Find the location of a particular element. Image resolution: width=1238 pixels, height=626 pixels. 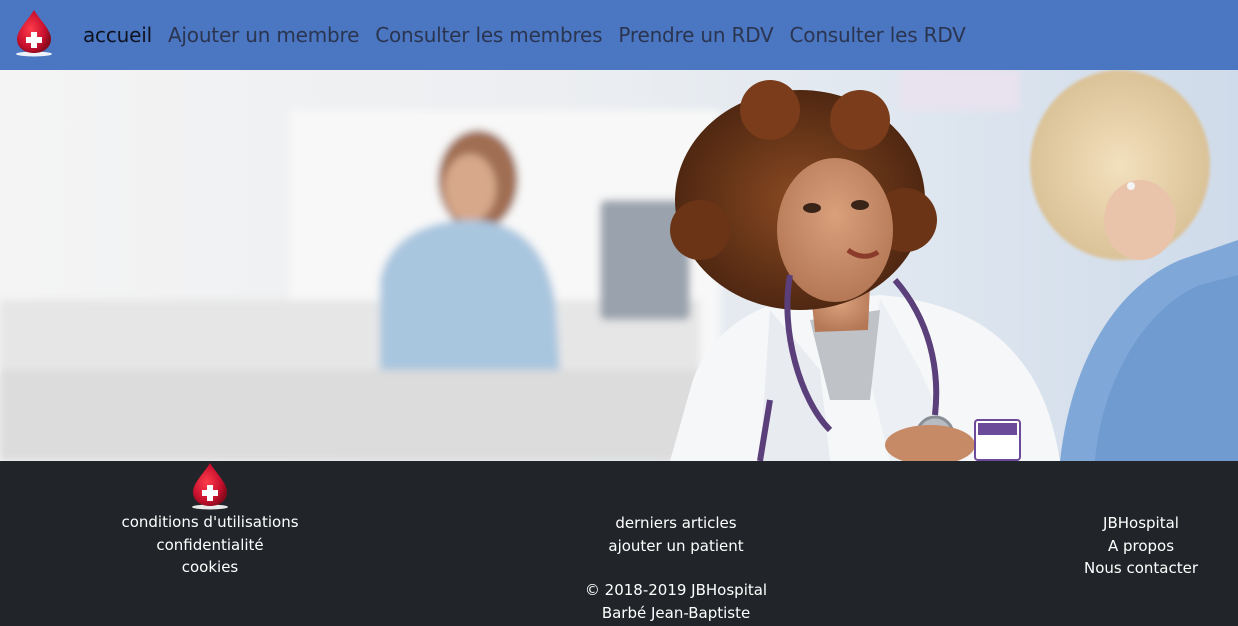

footer-right-column: JBHospital A propos Nous contacter is located at coordinates (1141, 520).